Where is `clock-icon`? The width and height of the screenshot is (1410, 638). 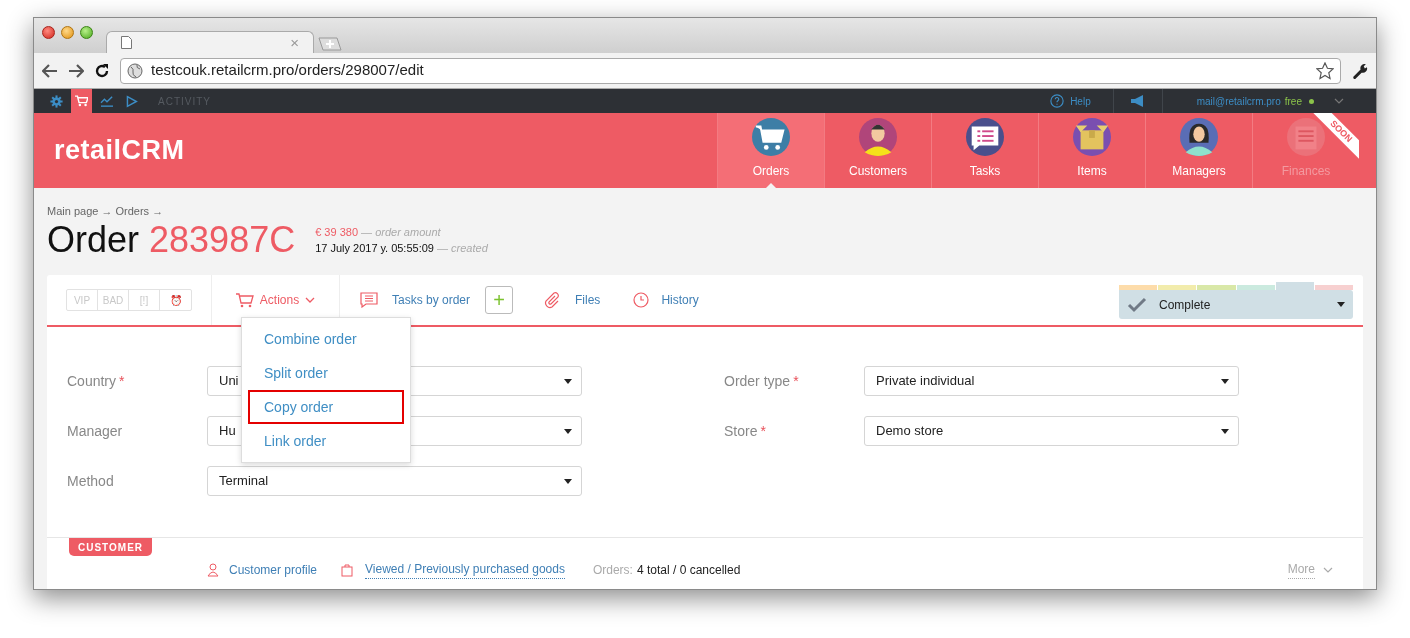
clock-icon is located at coordinates (641, 300).